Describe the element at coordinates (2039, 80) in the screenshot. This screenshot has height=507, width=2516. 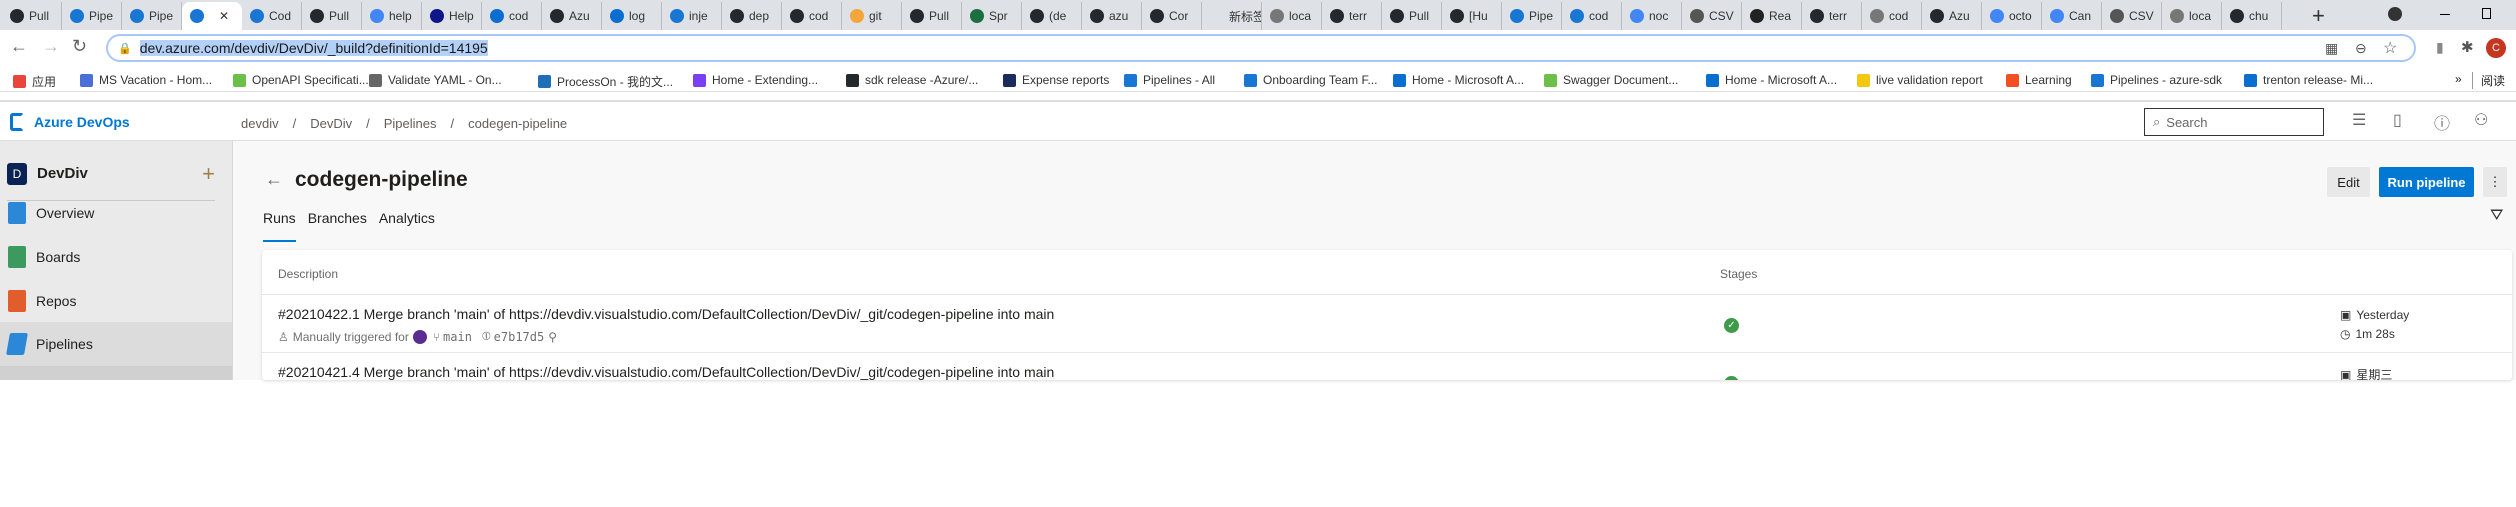
I see `bookmark-item: Learning` at that location.